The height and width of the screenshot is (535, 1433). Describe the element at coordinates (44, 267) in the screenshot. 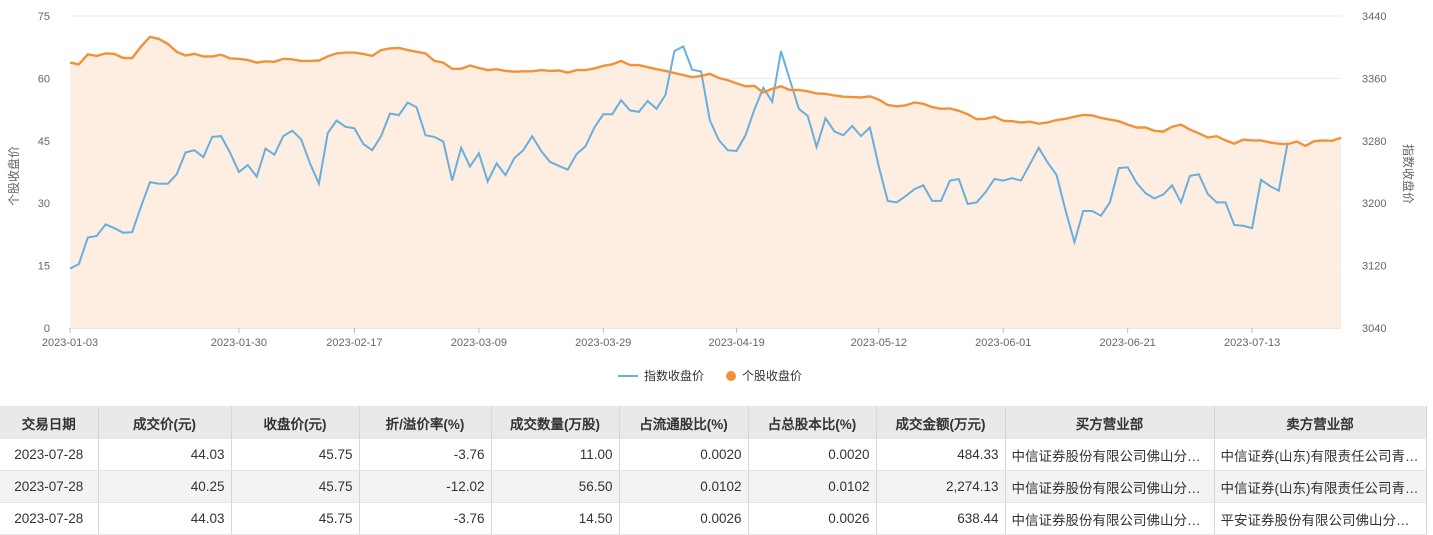

I see `y-left-tick-label: 15` at that location.